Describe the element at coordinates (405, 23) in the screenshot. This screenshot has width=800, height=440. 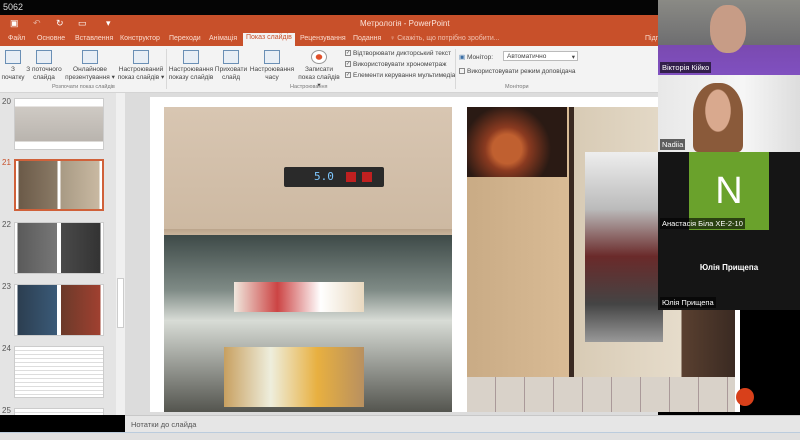
I see `window-title: Метрологія - PowerPoint` at that location.